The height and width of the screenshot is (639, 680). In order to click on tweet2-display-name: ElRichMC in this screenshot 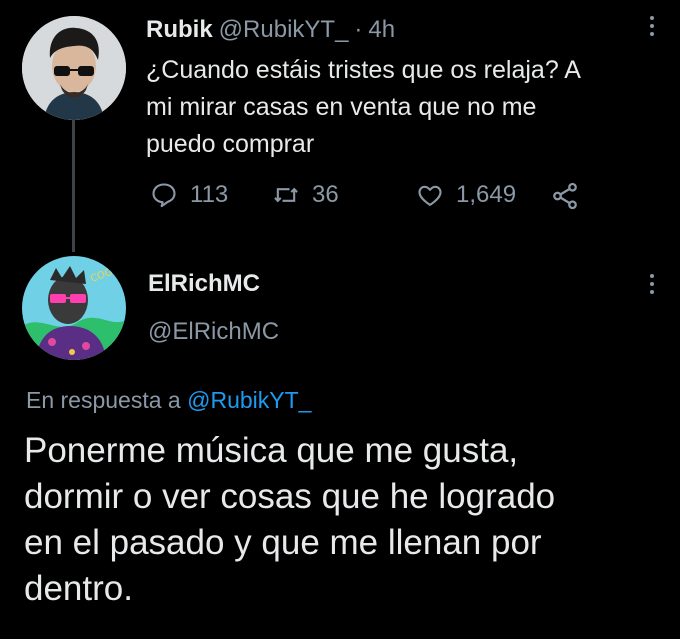, I will do `click(204, 284)`.